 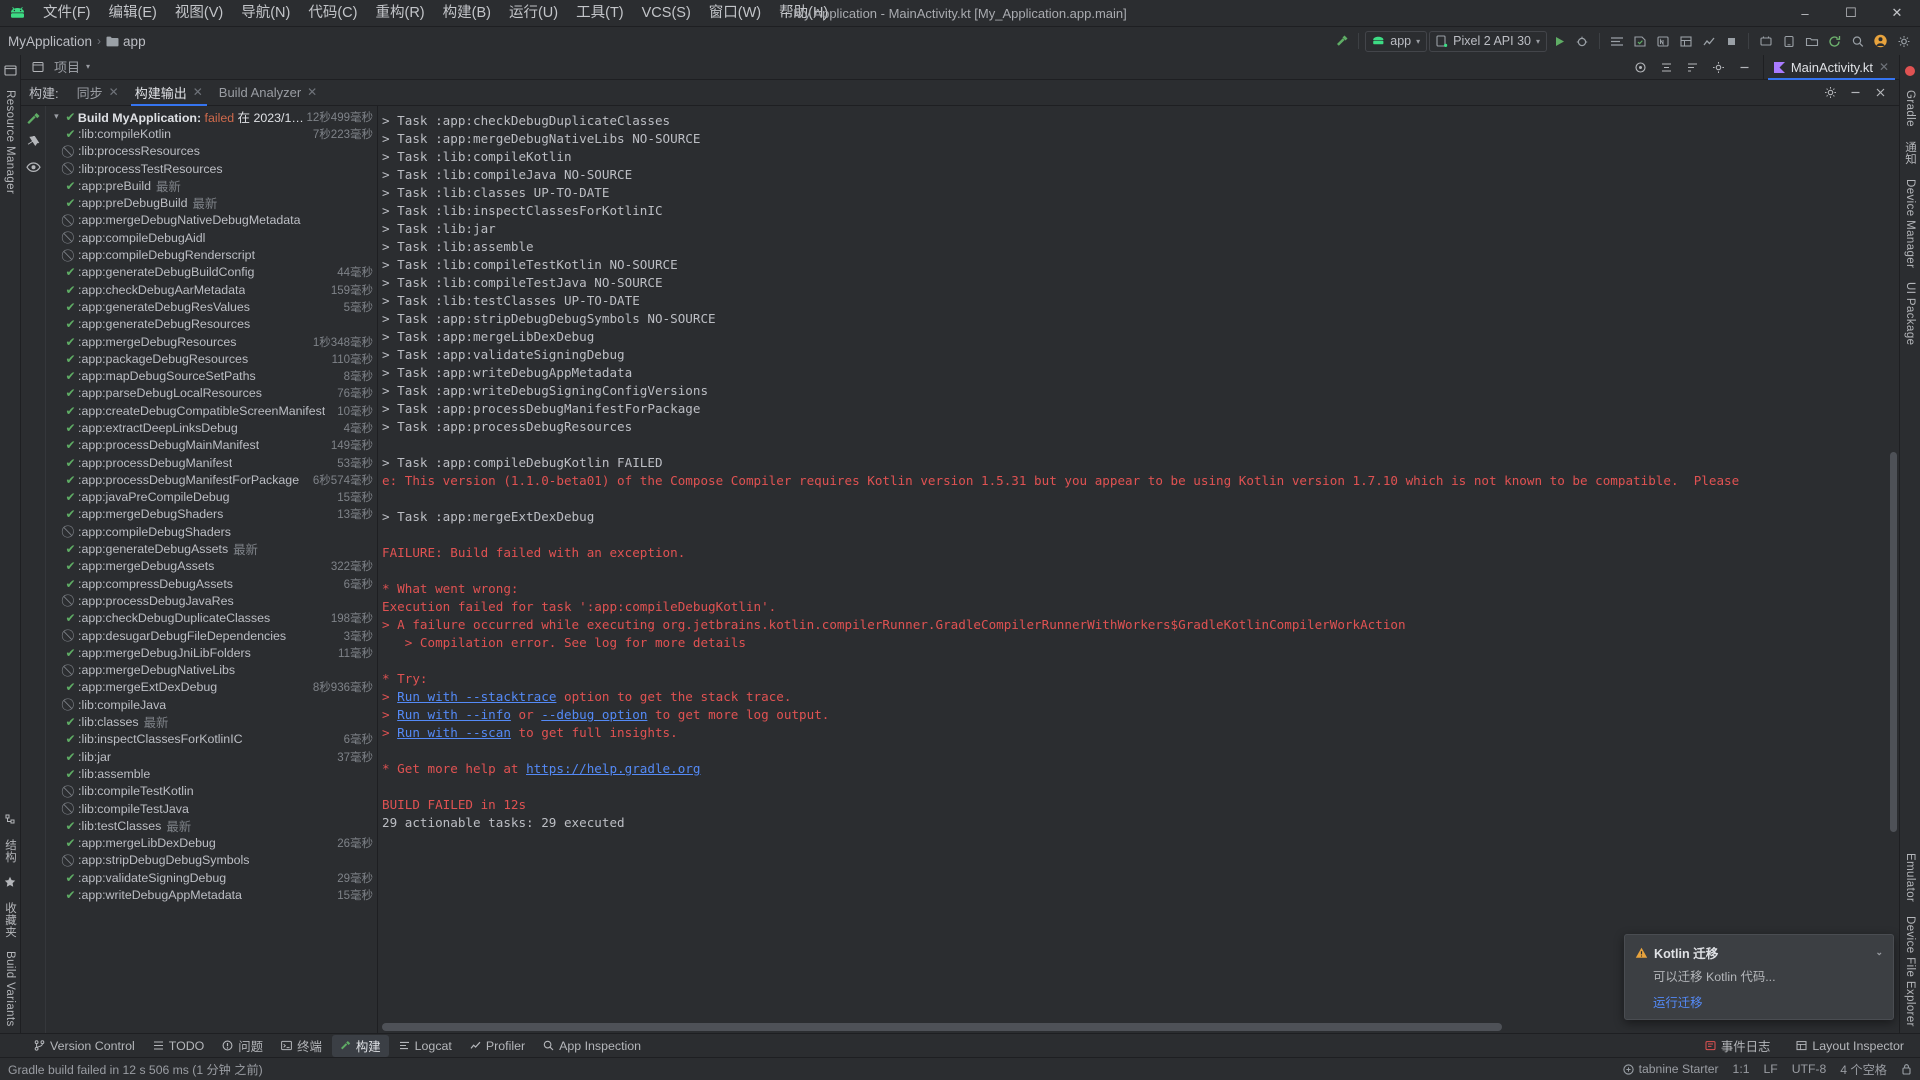 I want to click on menu-vcs: VCS(S), so click(x=666, y=13).